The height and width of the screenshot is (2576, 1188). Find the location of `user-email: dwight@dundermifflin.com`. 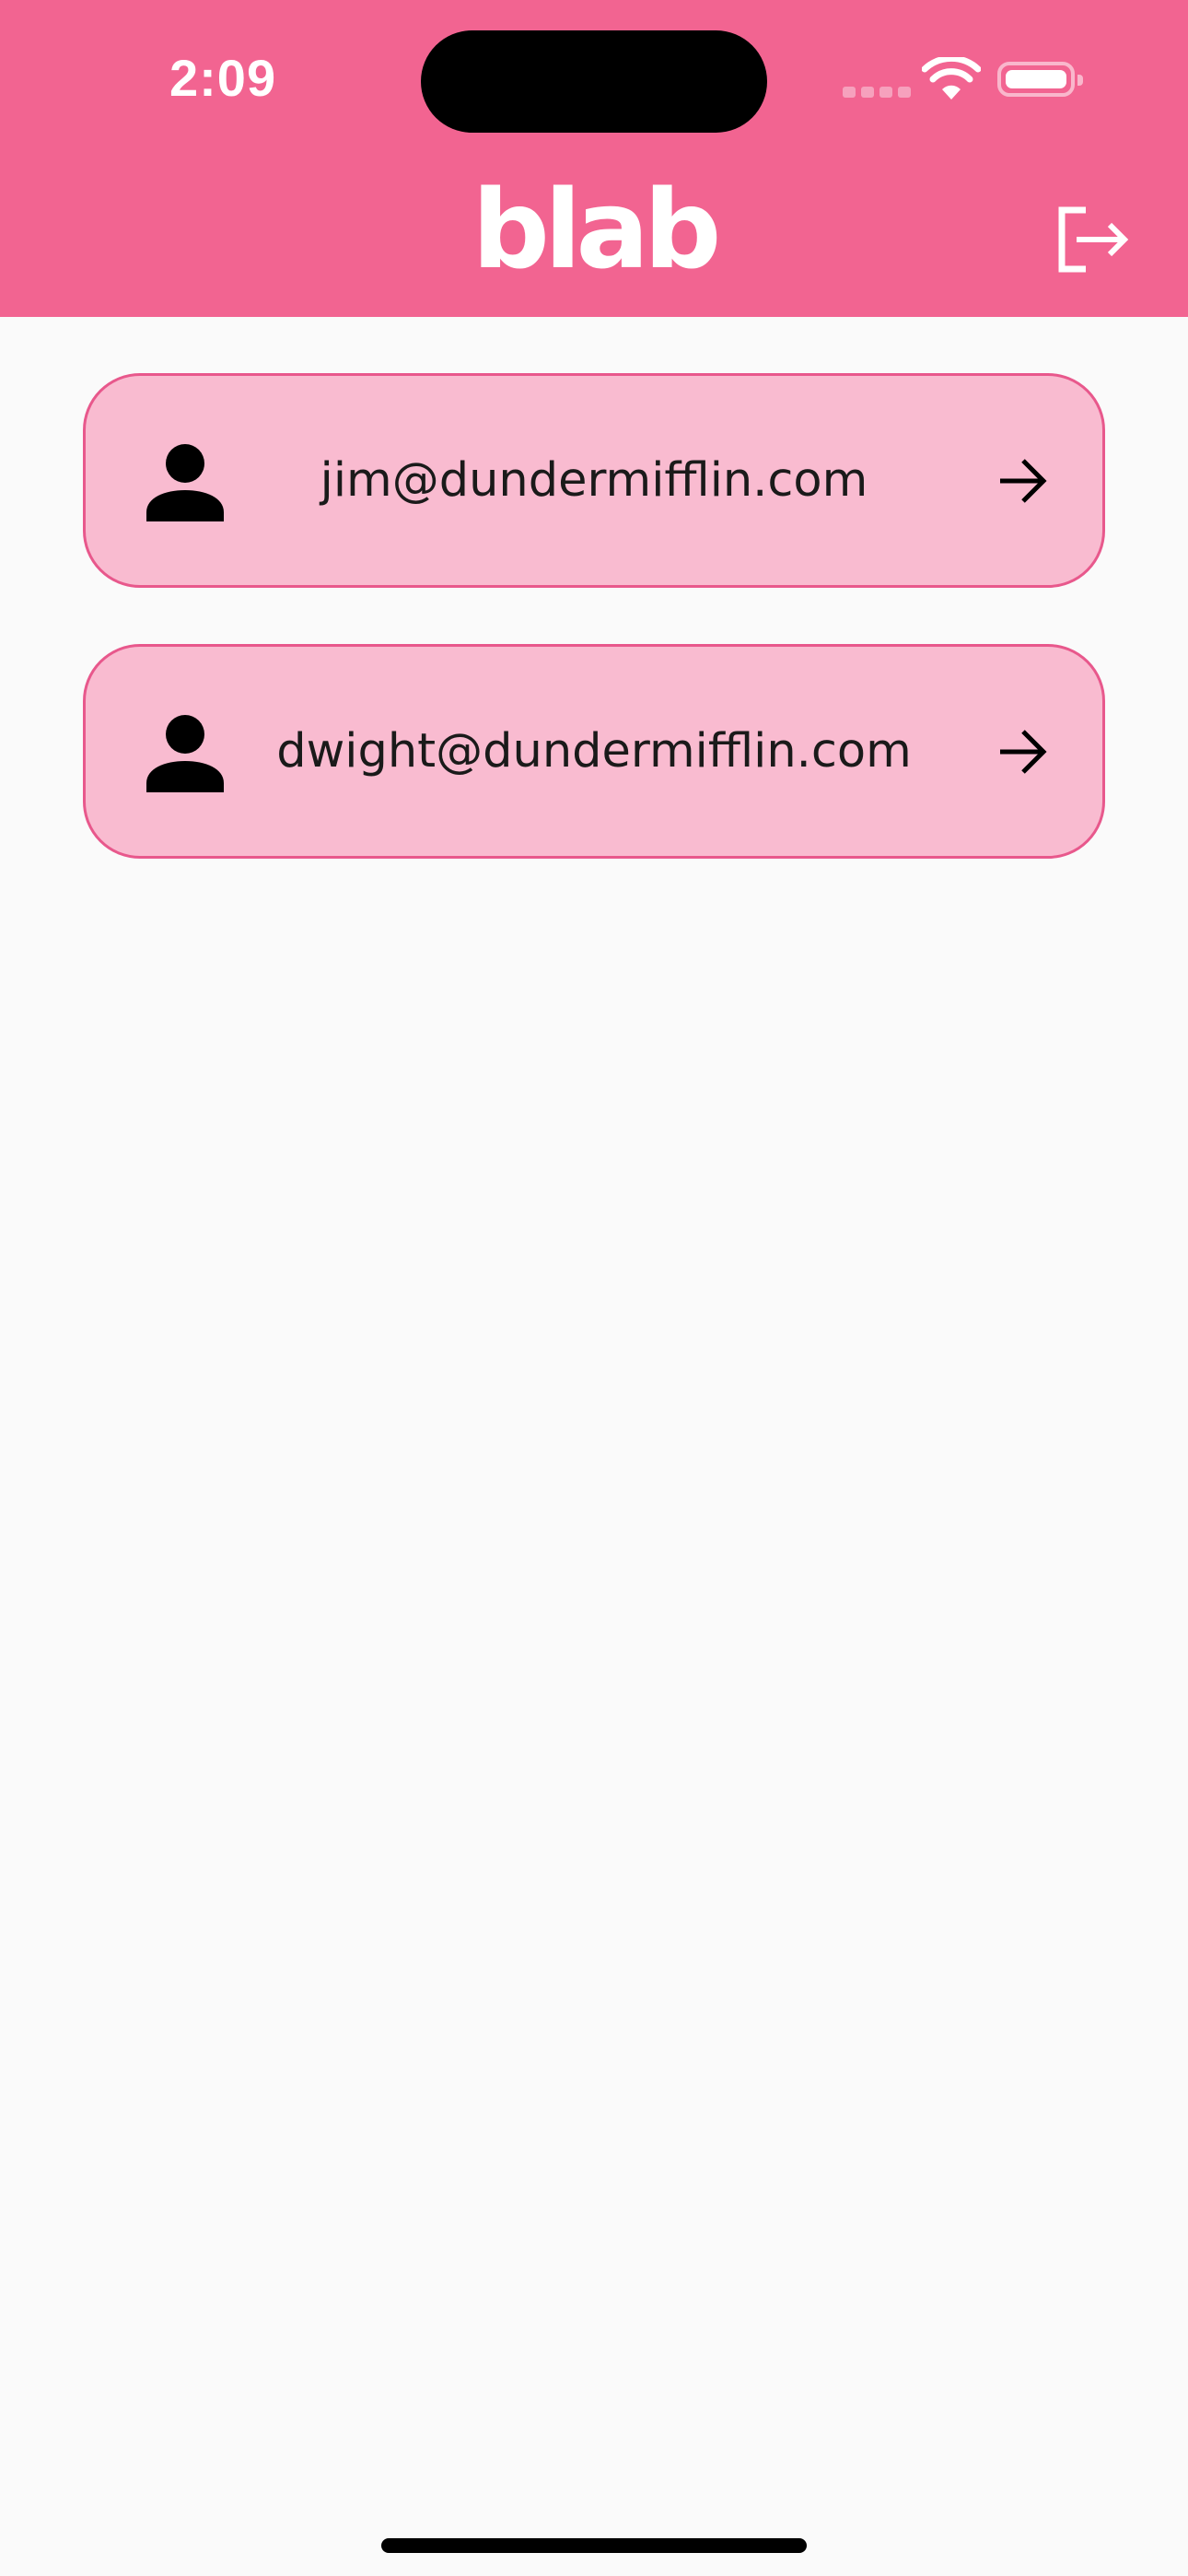

user-email: dwight@dundermifflin.com is located at coordinates (594, 751).